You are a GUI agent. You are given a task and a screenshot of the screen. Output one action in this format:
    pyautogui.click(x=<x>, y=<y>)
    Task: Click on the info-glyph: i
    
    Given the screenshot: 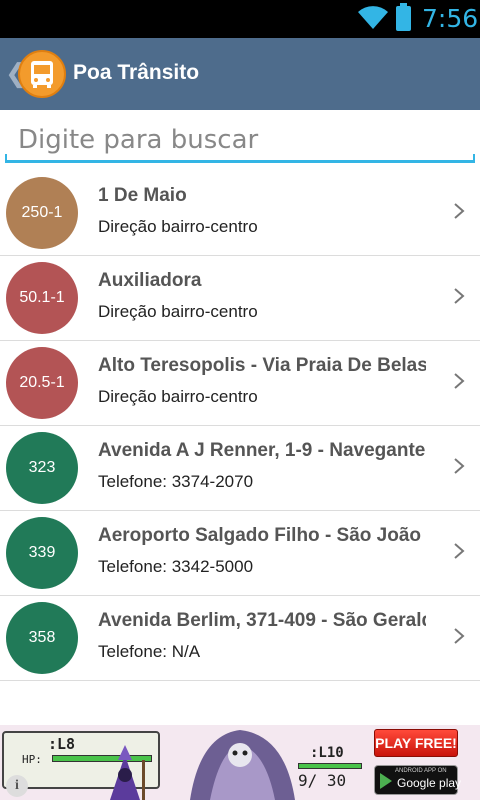 What is the action you would take?
    pyautogui.click(x=17, y=785)
    